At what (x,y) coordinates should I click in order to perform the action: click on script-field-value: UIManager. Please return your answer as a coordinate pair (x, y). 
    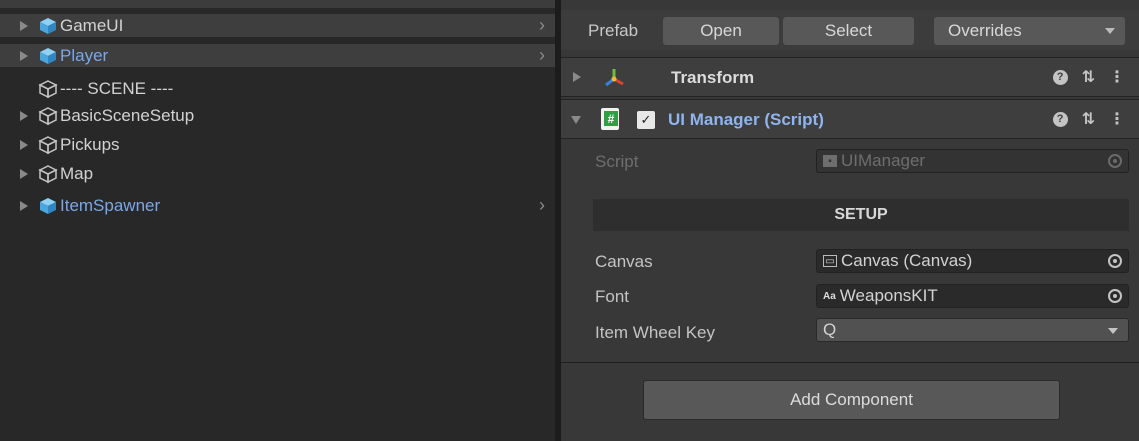
    Looking at the image, I should click on (883, 160).